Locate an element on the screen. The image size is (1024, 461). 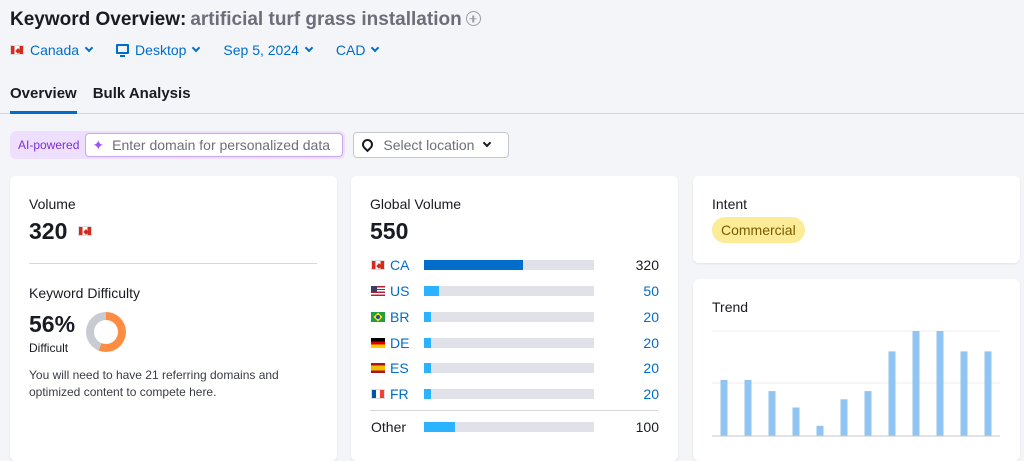
kd-donut-chart is located at coordinates (106, 332).